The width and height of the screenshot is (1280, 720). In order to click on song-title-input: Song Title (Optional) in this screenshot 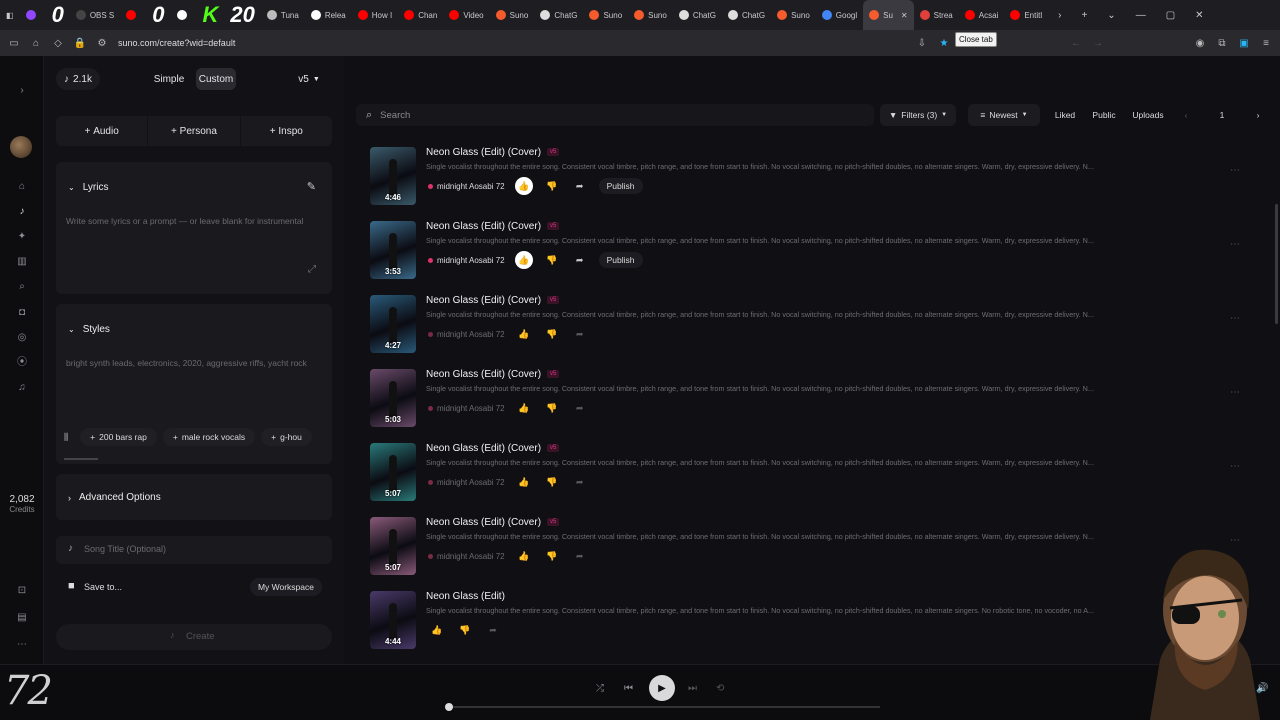, I will do `click(125, 549)`.